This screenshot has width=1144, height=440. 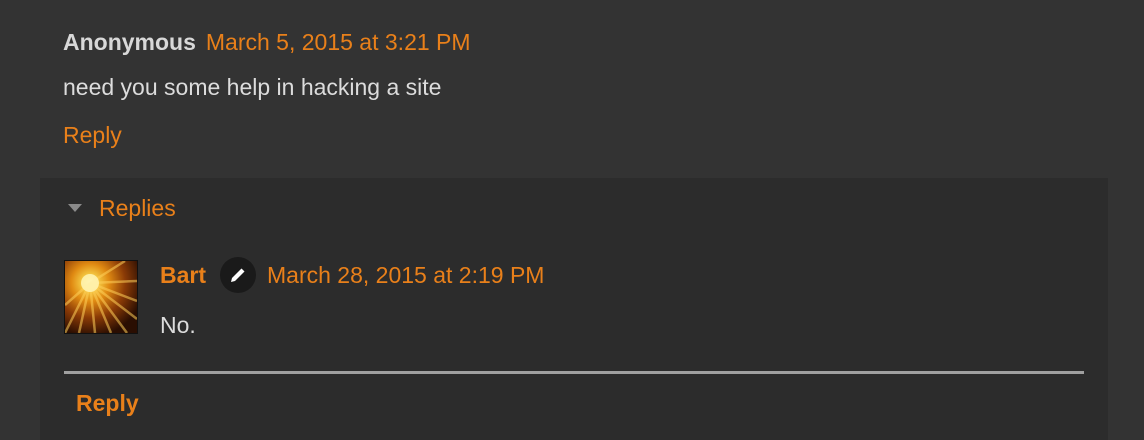 I want to click on avatar, so click(x=101, y=297).